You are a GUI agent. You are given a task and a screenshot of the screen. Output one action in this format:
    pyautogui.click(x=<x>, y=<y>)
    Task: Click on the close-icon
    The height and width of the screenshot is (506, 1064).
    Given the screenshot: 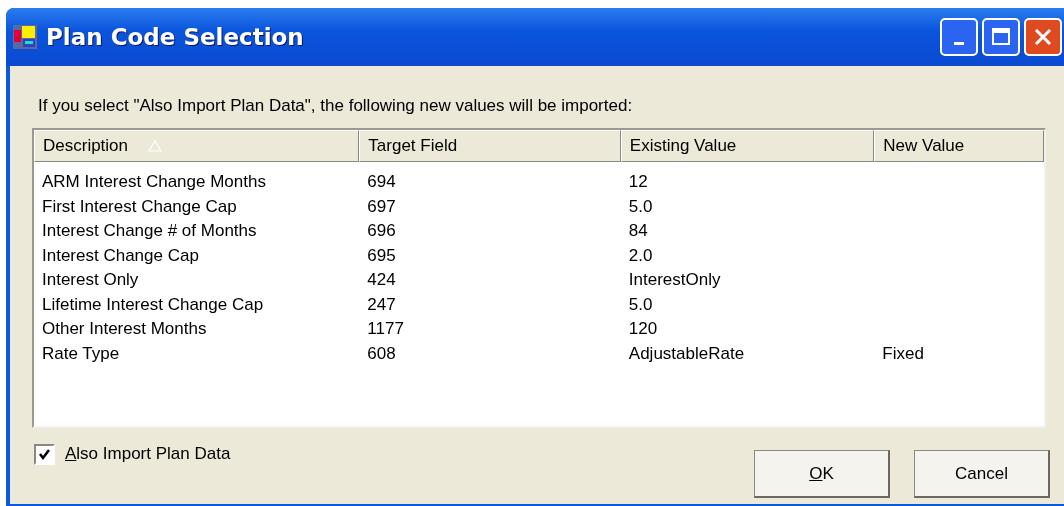 What is the action you would take?
    pyautogui.click(x=1043, y=37)
    